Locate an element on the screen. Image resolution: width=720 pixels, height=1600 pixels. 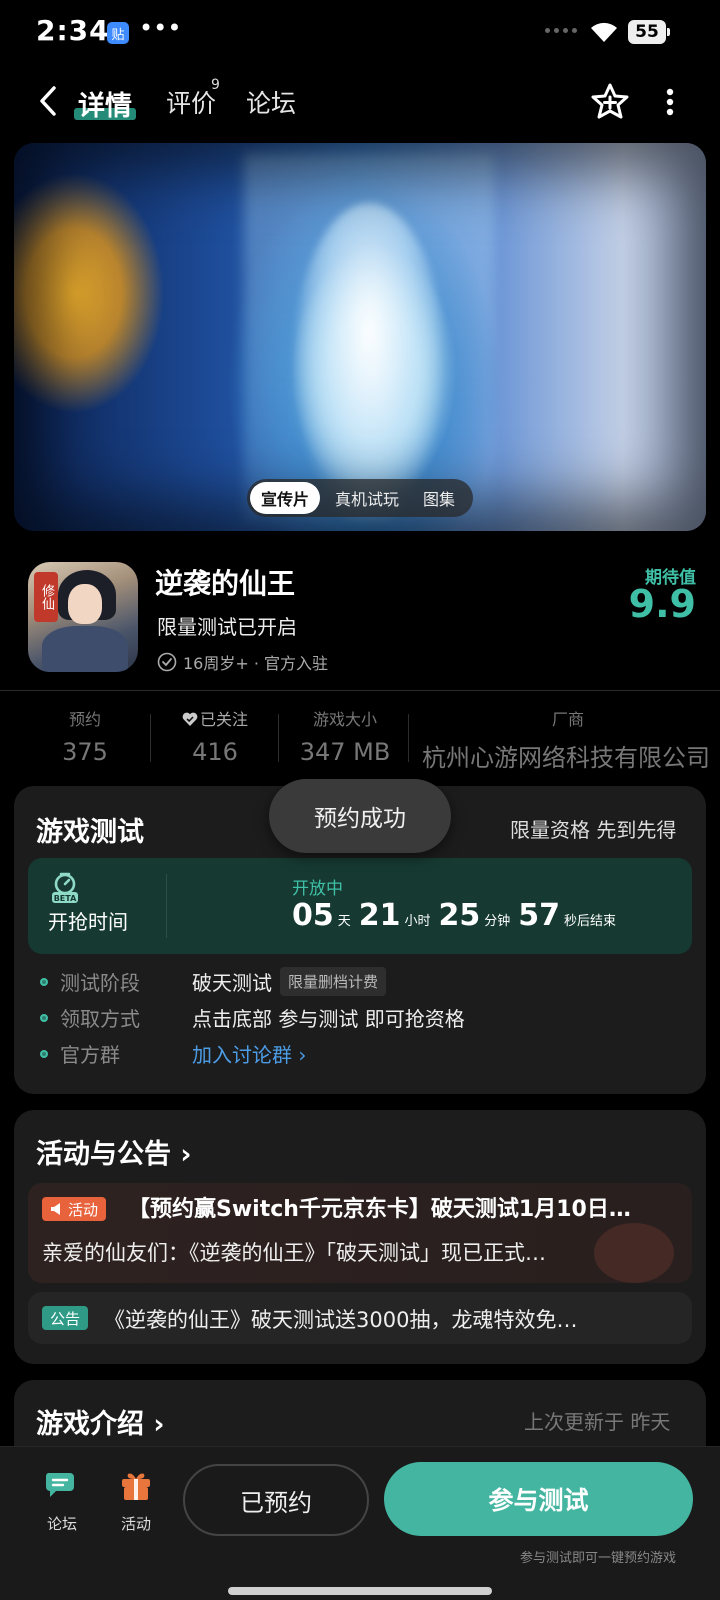
info-key: 领取方式 is located at coordinates (100, 1019).